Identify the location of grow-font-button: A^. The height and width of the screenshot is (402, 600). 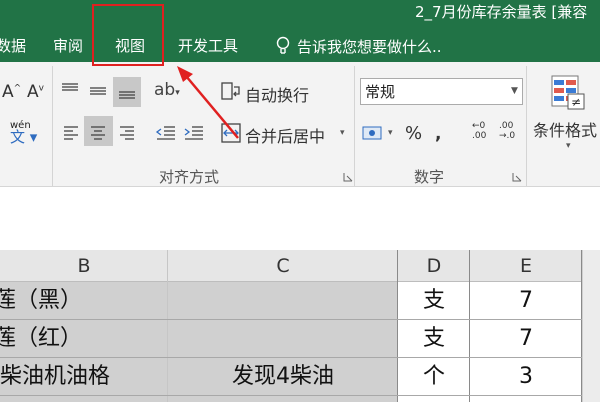
(11, 92).